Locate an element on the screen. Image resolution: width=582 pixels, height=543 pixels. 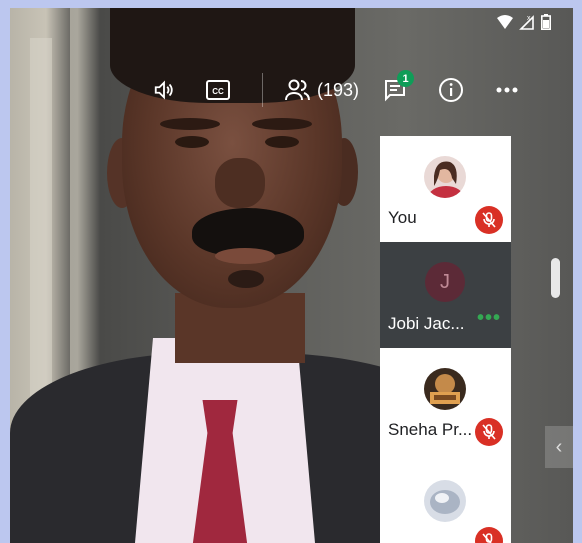
participant-tile-you: You is located at coordinates (445, 189).